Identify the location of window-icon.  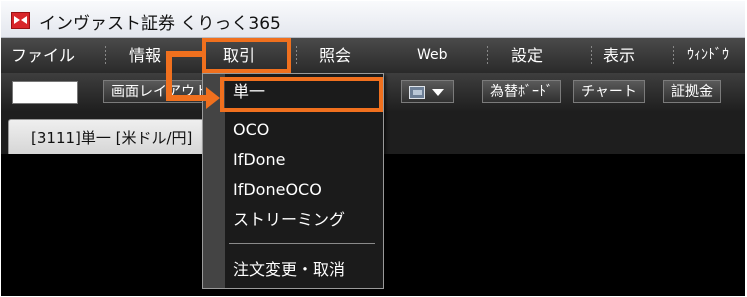
(417, 92).